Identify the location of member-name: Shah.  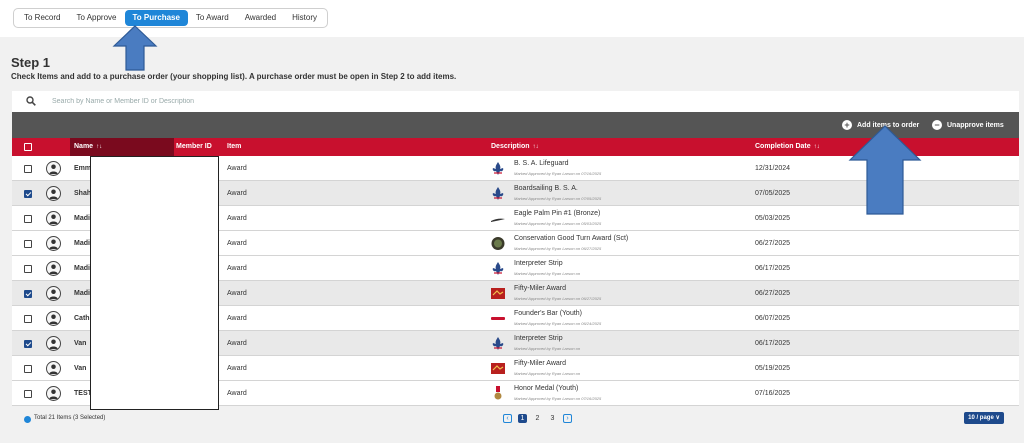
(83, 193).